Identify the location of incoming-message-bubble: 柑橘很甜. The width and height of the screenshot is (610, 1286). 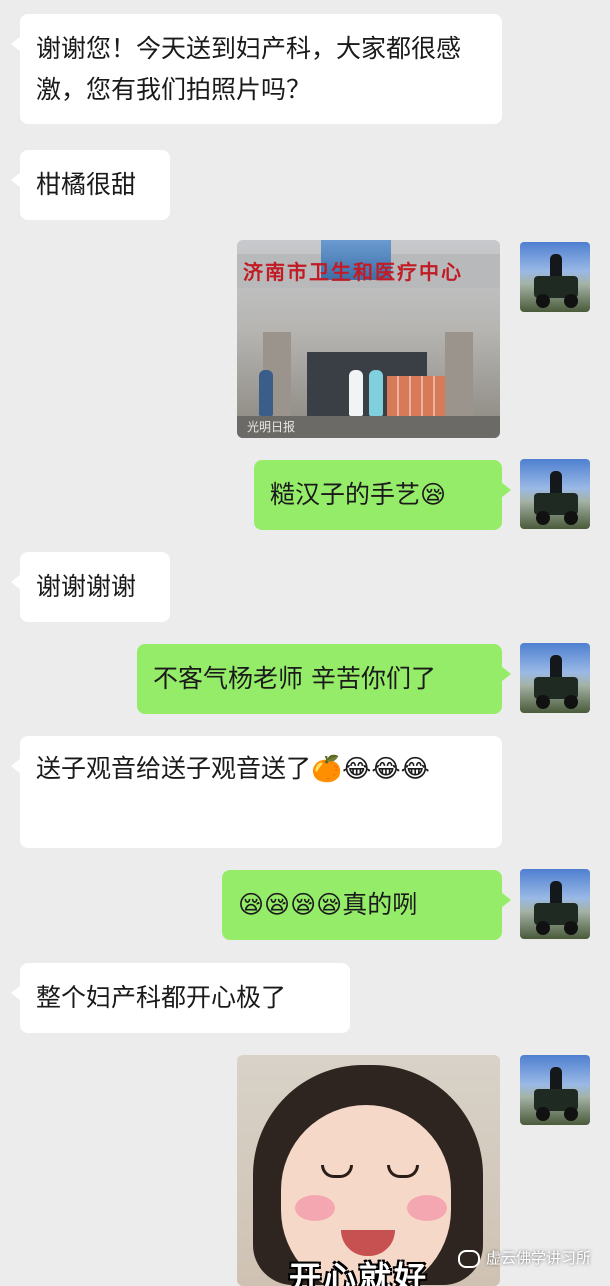
(90, 185).